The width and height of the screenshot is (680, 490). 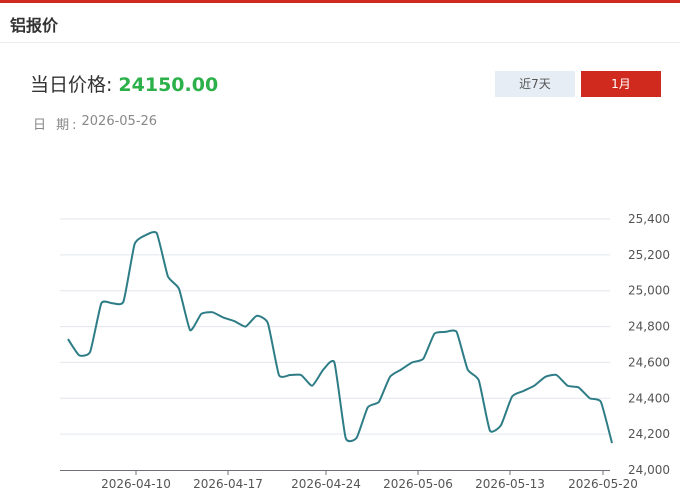 What do you see at coordinates (510, 483) in the screenshot?
I see `x-tick-label: 2026-05-13` at bounding box center [510, 483].